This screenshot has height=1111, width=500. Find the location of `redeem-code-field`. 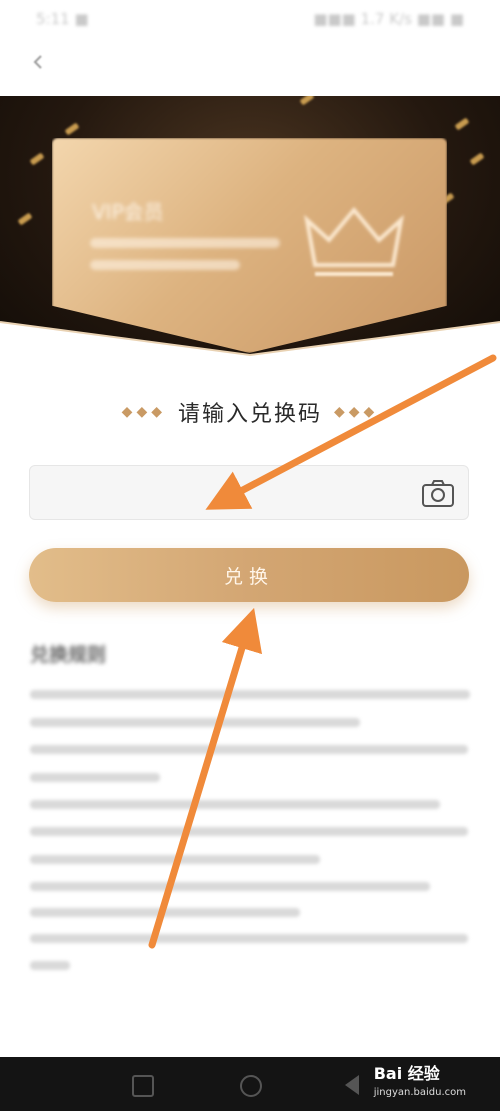

redeem-code-field is located at coordinates (249, 493).